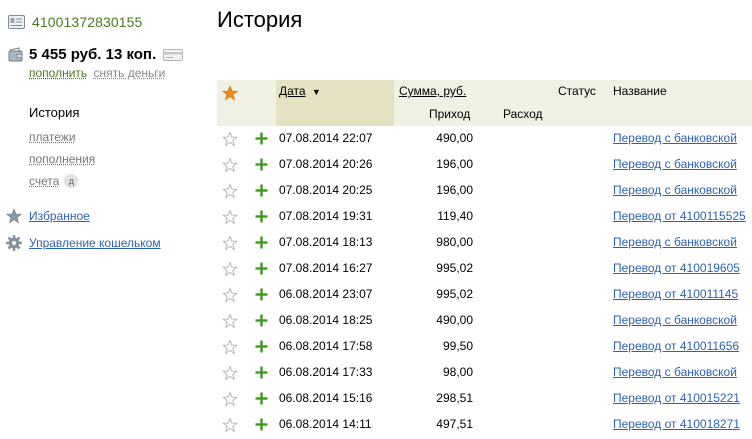 This screenshot has height=439, width=752. I want to click on amount-header-label: Сумма, руб., so click(432, 91).